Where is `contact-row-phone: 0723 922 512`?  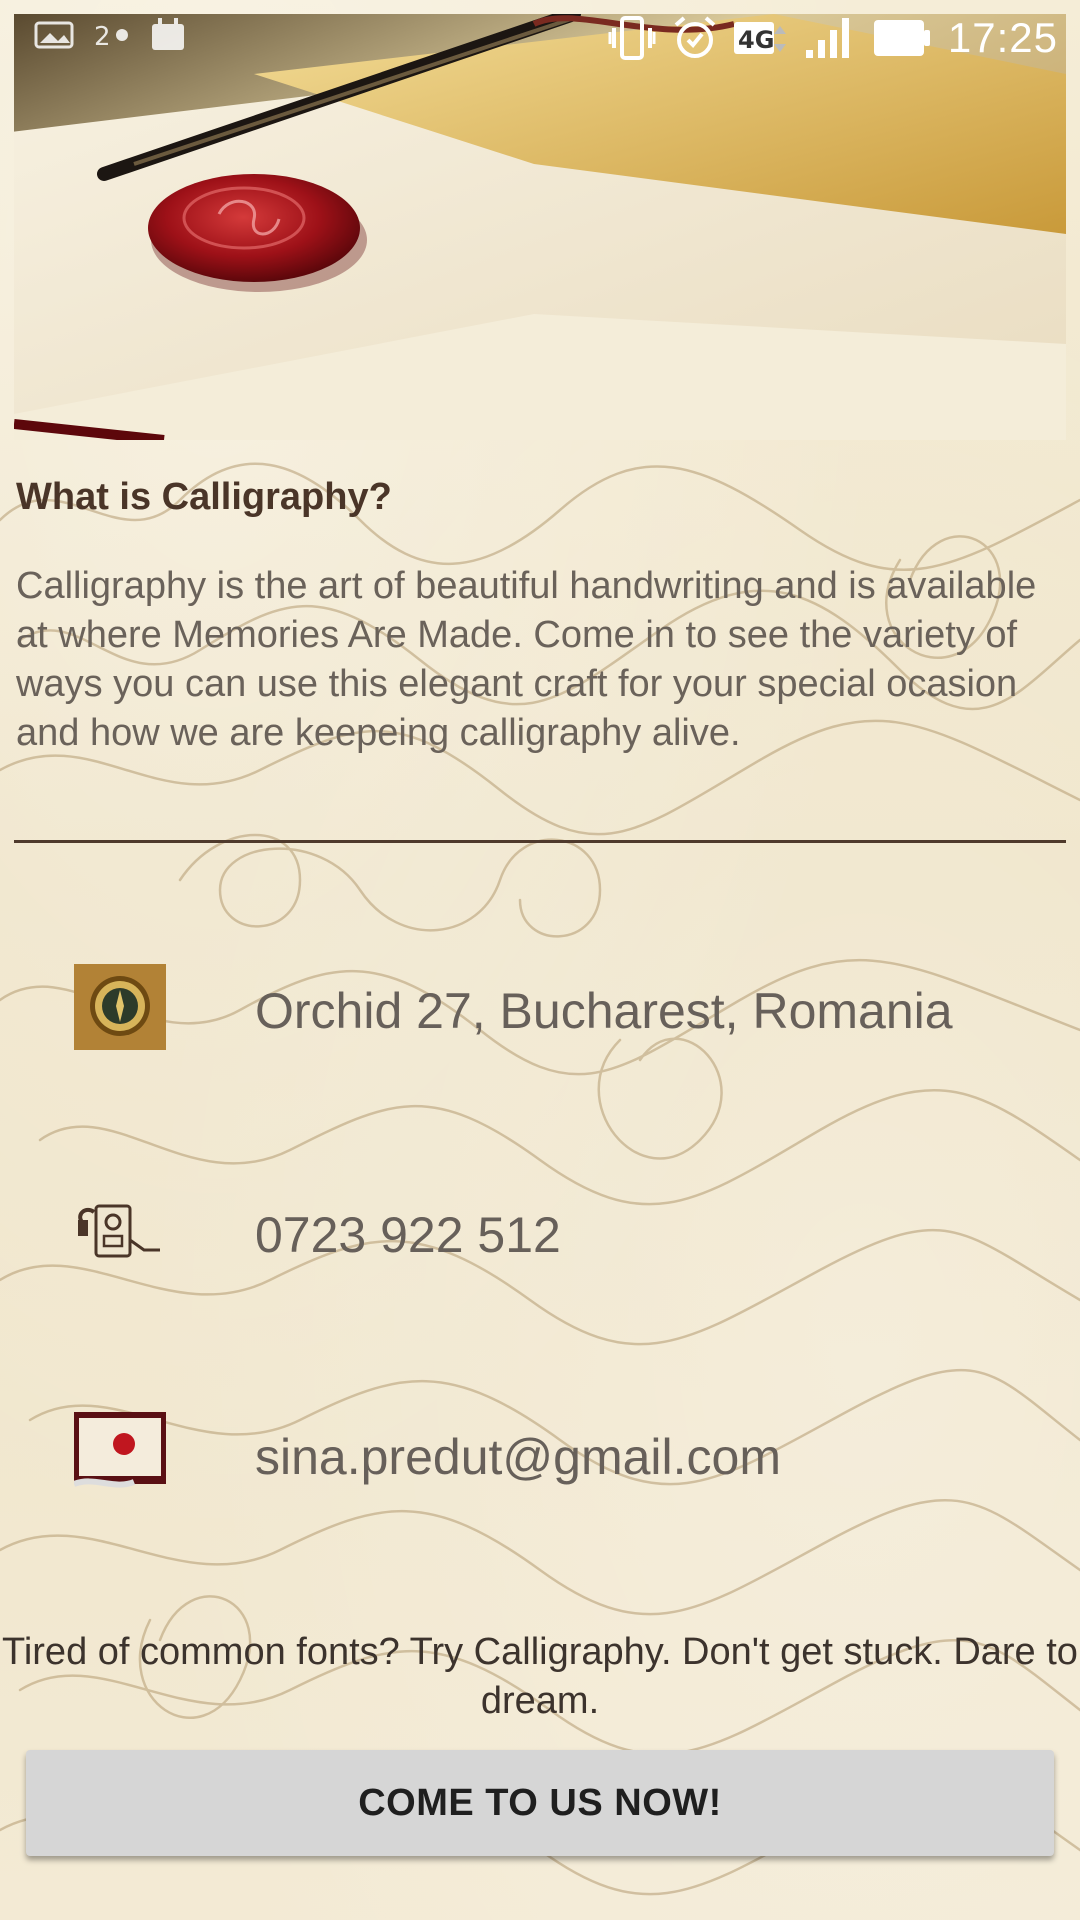 contact-row-phone: 0723 922 512 is located at coordinates (540, 1238).